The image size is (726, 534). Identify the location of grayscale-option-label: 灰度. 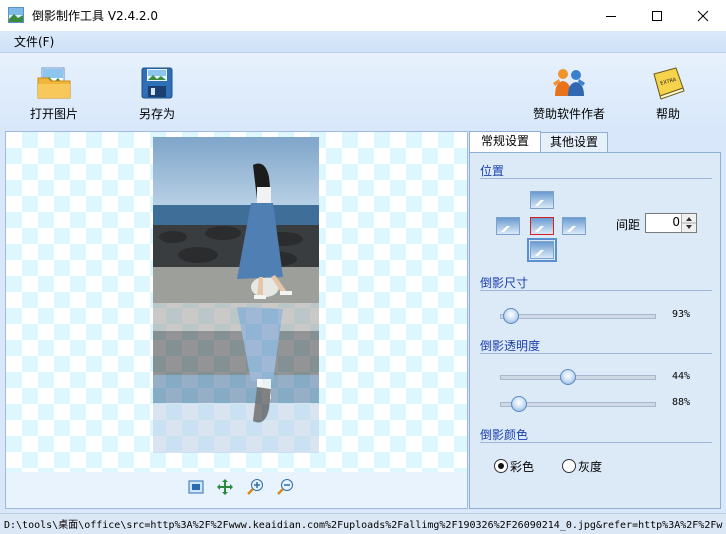
(590, 467).